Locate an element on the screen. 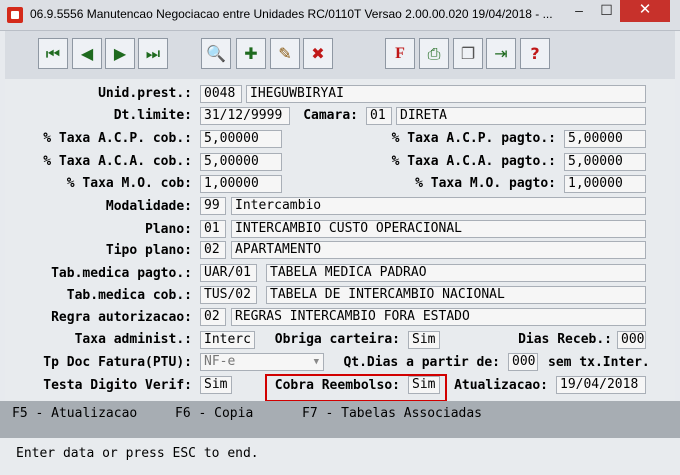 The image size is (680, 475). previous-icon: ◀ is located at coordinates (87, 53).